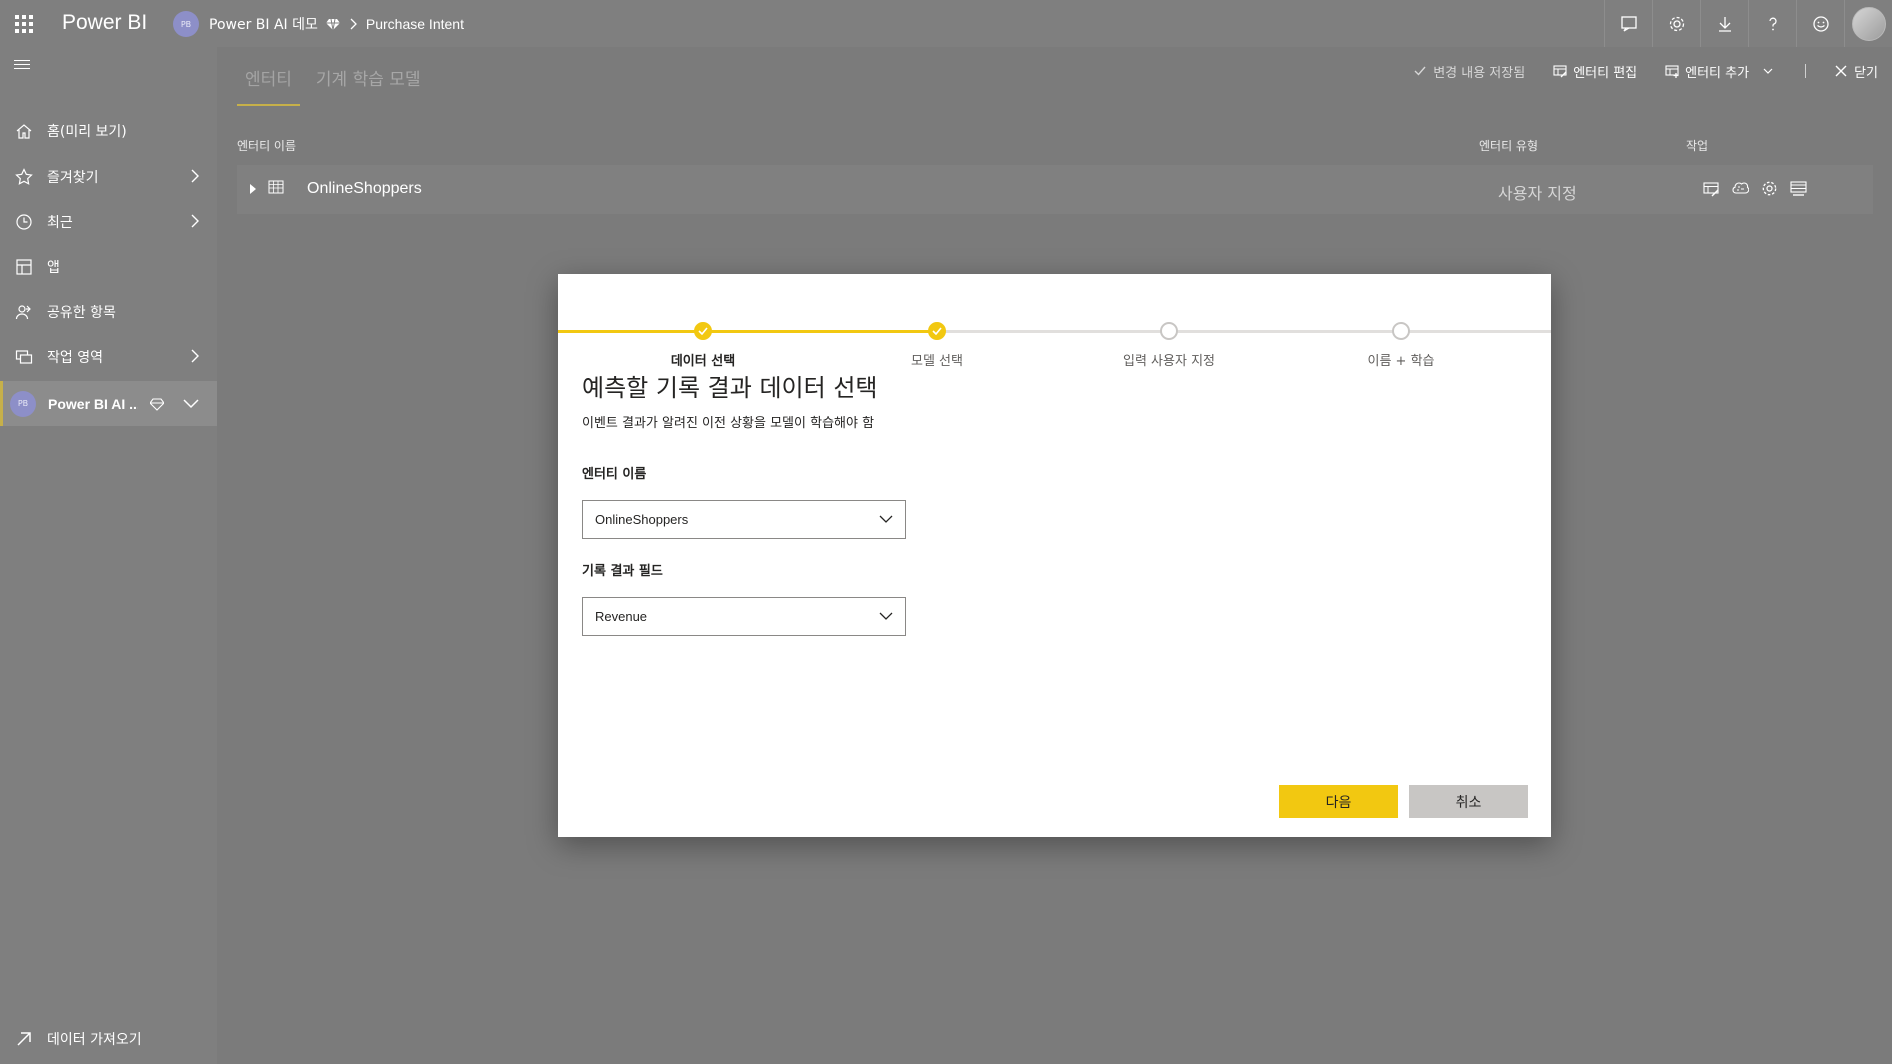 This screenshot has height=1064, width=1892. What do you see at coordinates (1055, 147) in the screenshot?
I see `entity-table-header: 엔터티 이름 엔터티 유형 작업` at bounding box center [1055, 147].